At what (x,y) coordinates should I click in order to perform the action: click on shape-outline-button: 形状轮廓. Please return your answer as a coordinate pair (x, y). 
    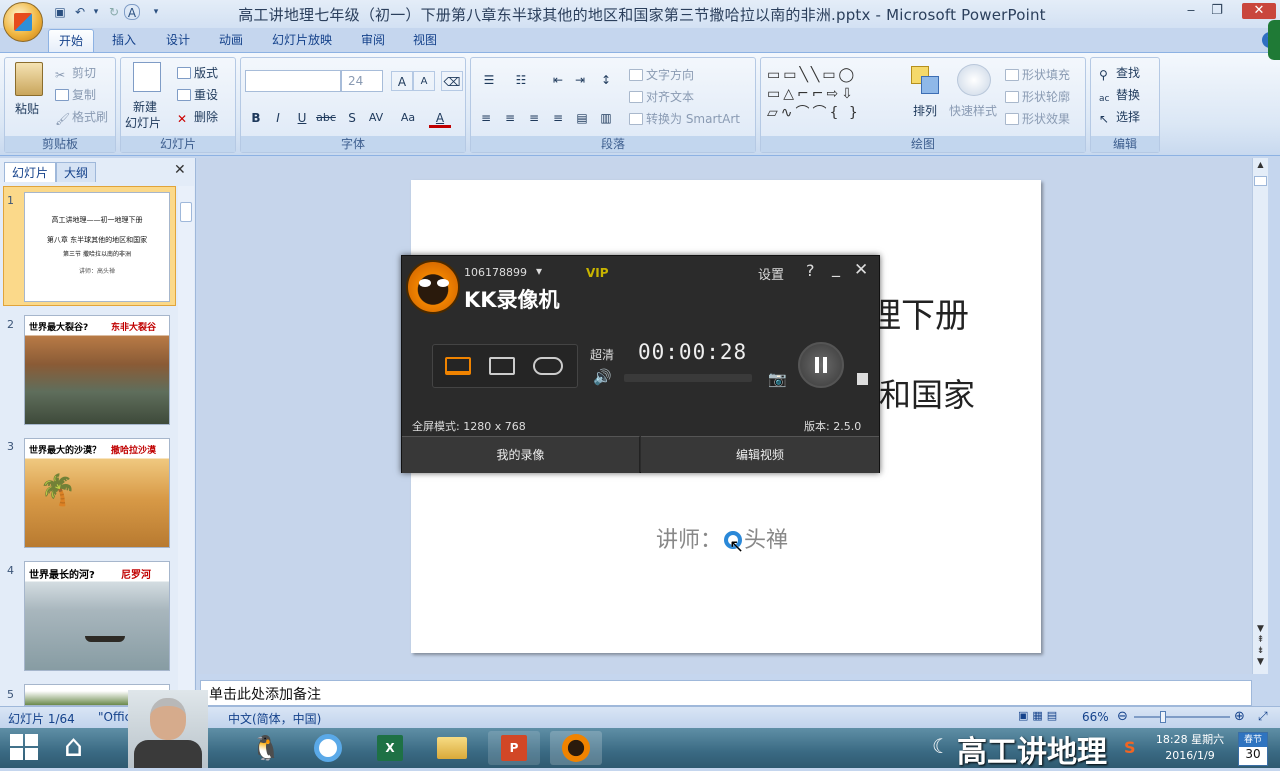
    Looking at the image, I should click on (1037, 96).